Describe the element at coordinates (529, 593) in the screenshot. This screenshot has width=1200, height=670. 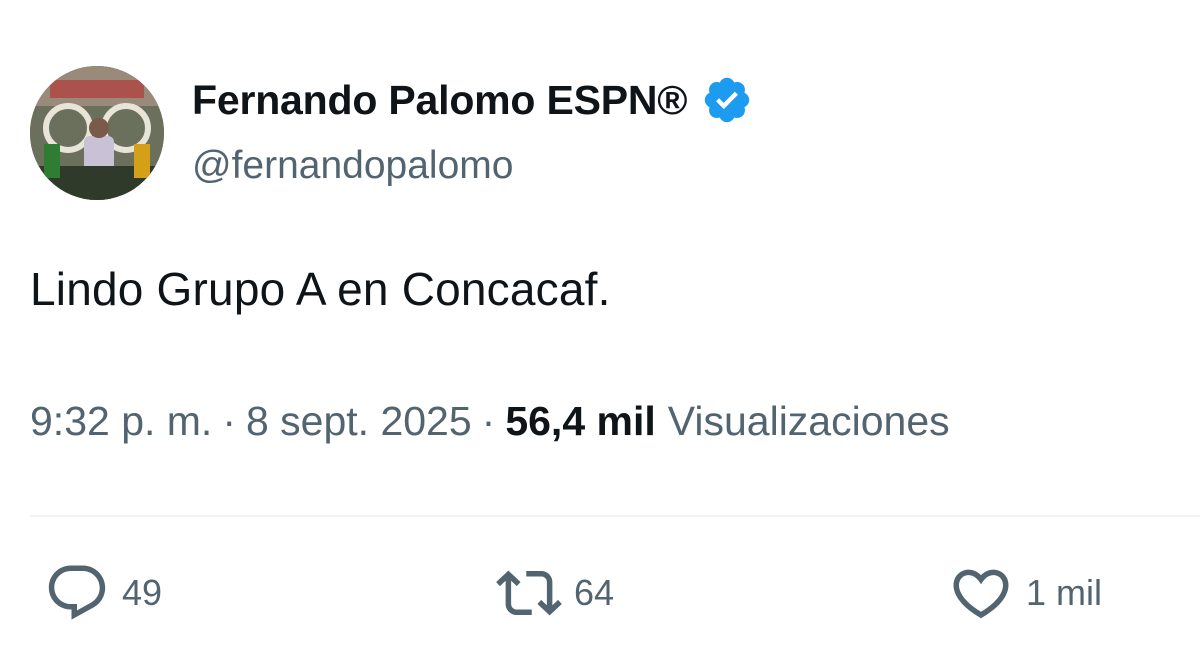
I see `retweet-icon` at that location.